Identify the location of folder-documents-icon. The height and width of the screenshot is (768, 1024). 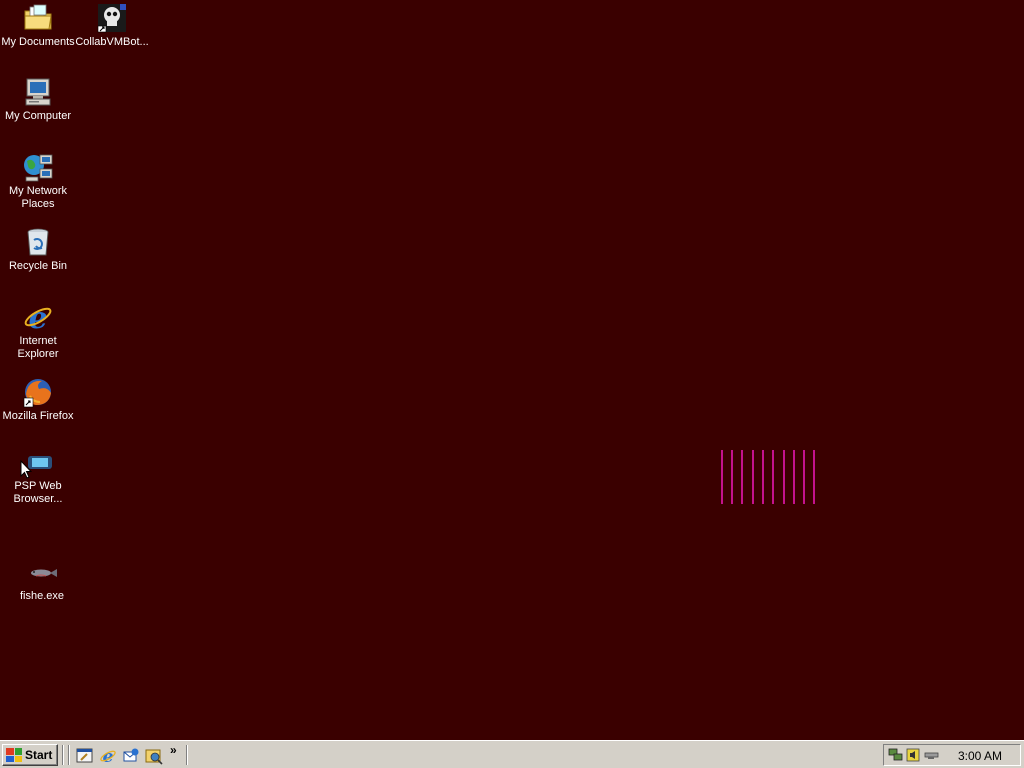
(38, 18).